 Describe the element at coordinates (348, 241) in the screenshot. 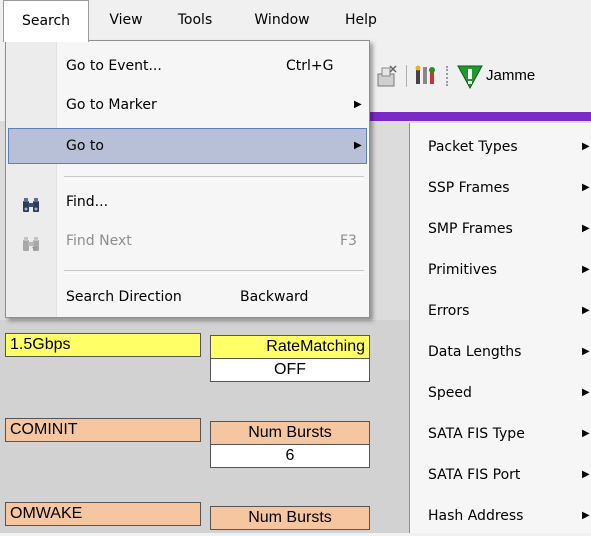

I see `menu-item-shortcut: F3` at that location.